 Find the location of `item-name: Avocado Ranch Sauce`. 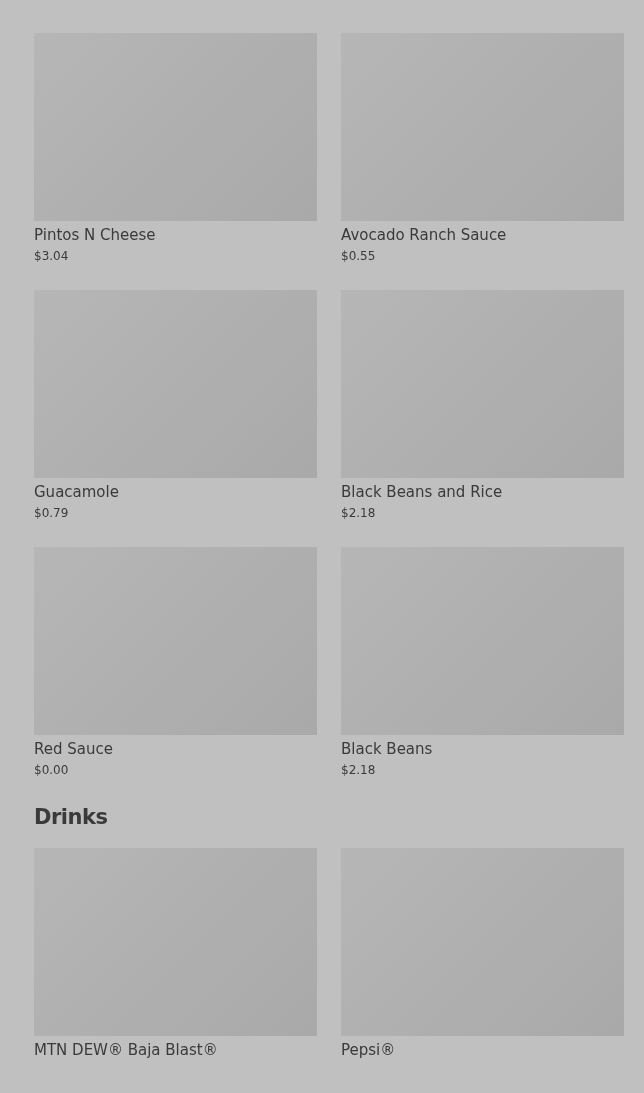

item-name: Avocado Ranch Sauce is located at coordinates (424, 235).